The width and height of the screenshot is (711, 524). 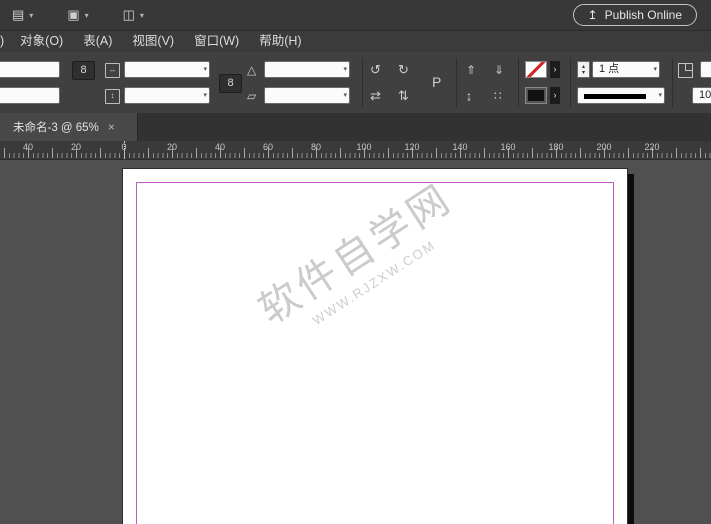 I want to click on ruler-number: 80, so click(x=315, y=147).